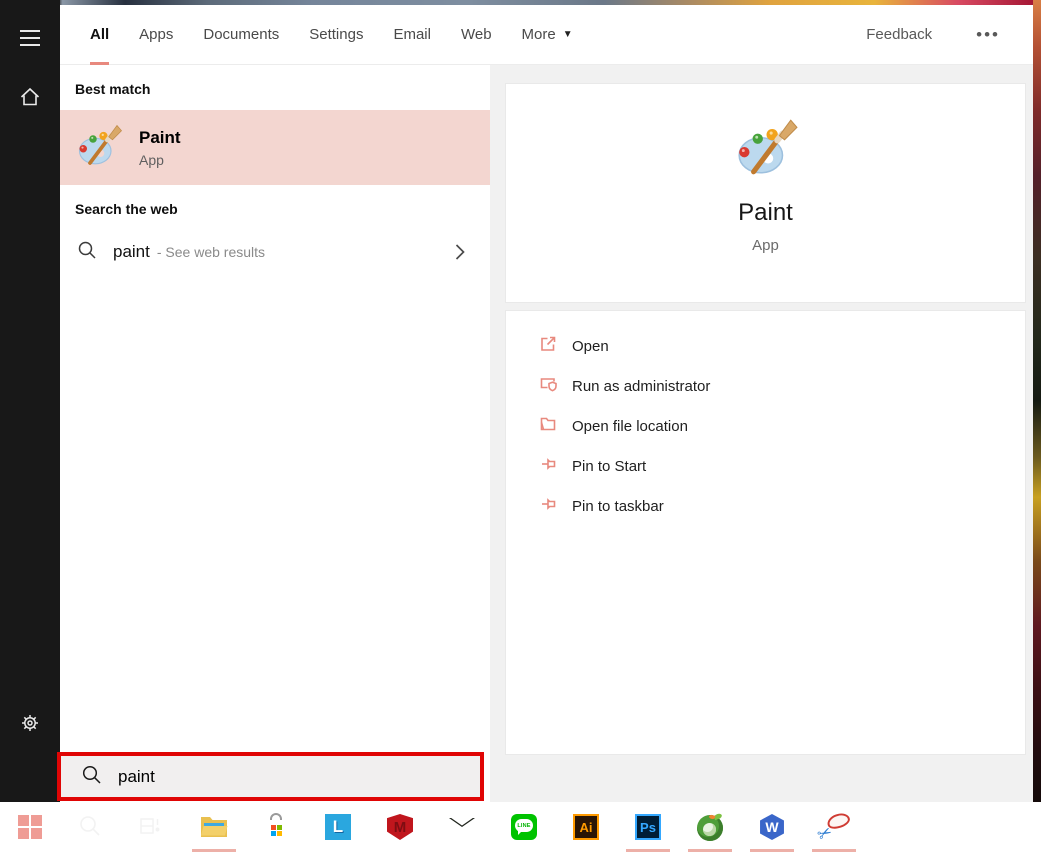 This screenshot has height=852, width=1041. I want to click on action-open-file-location: Open file location, so click(765, 426).